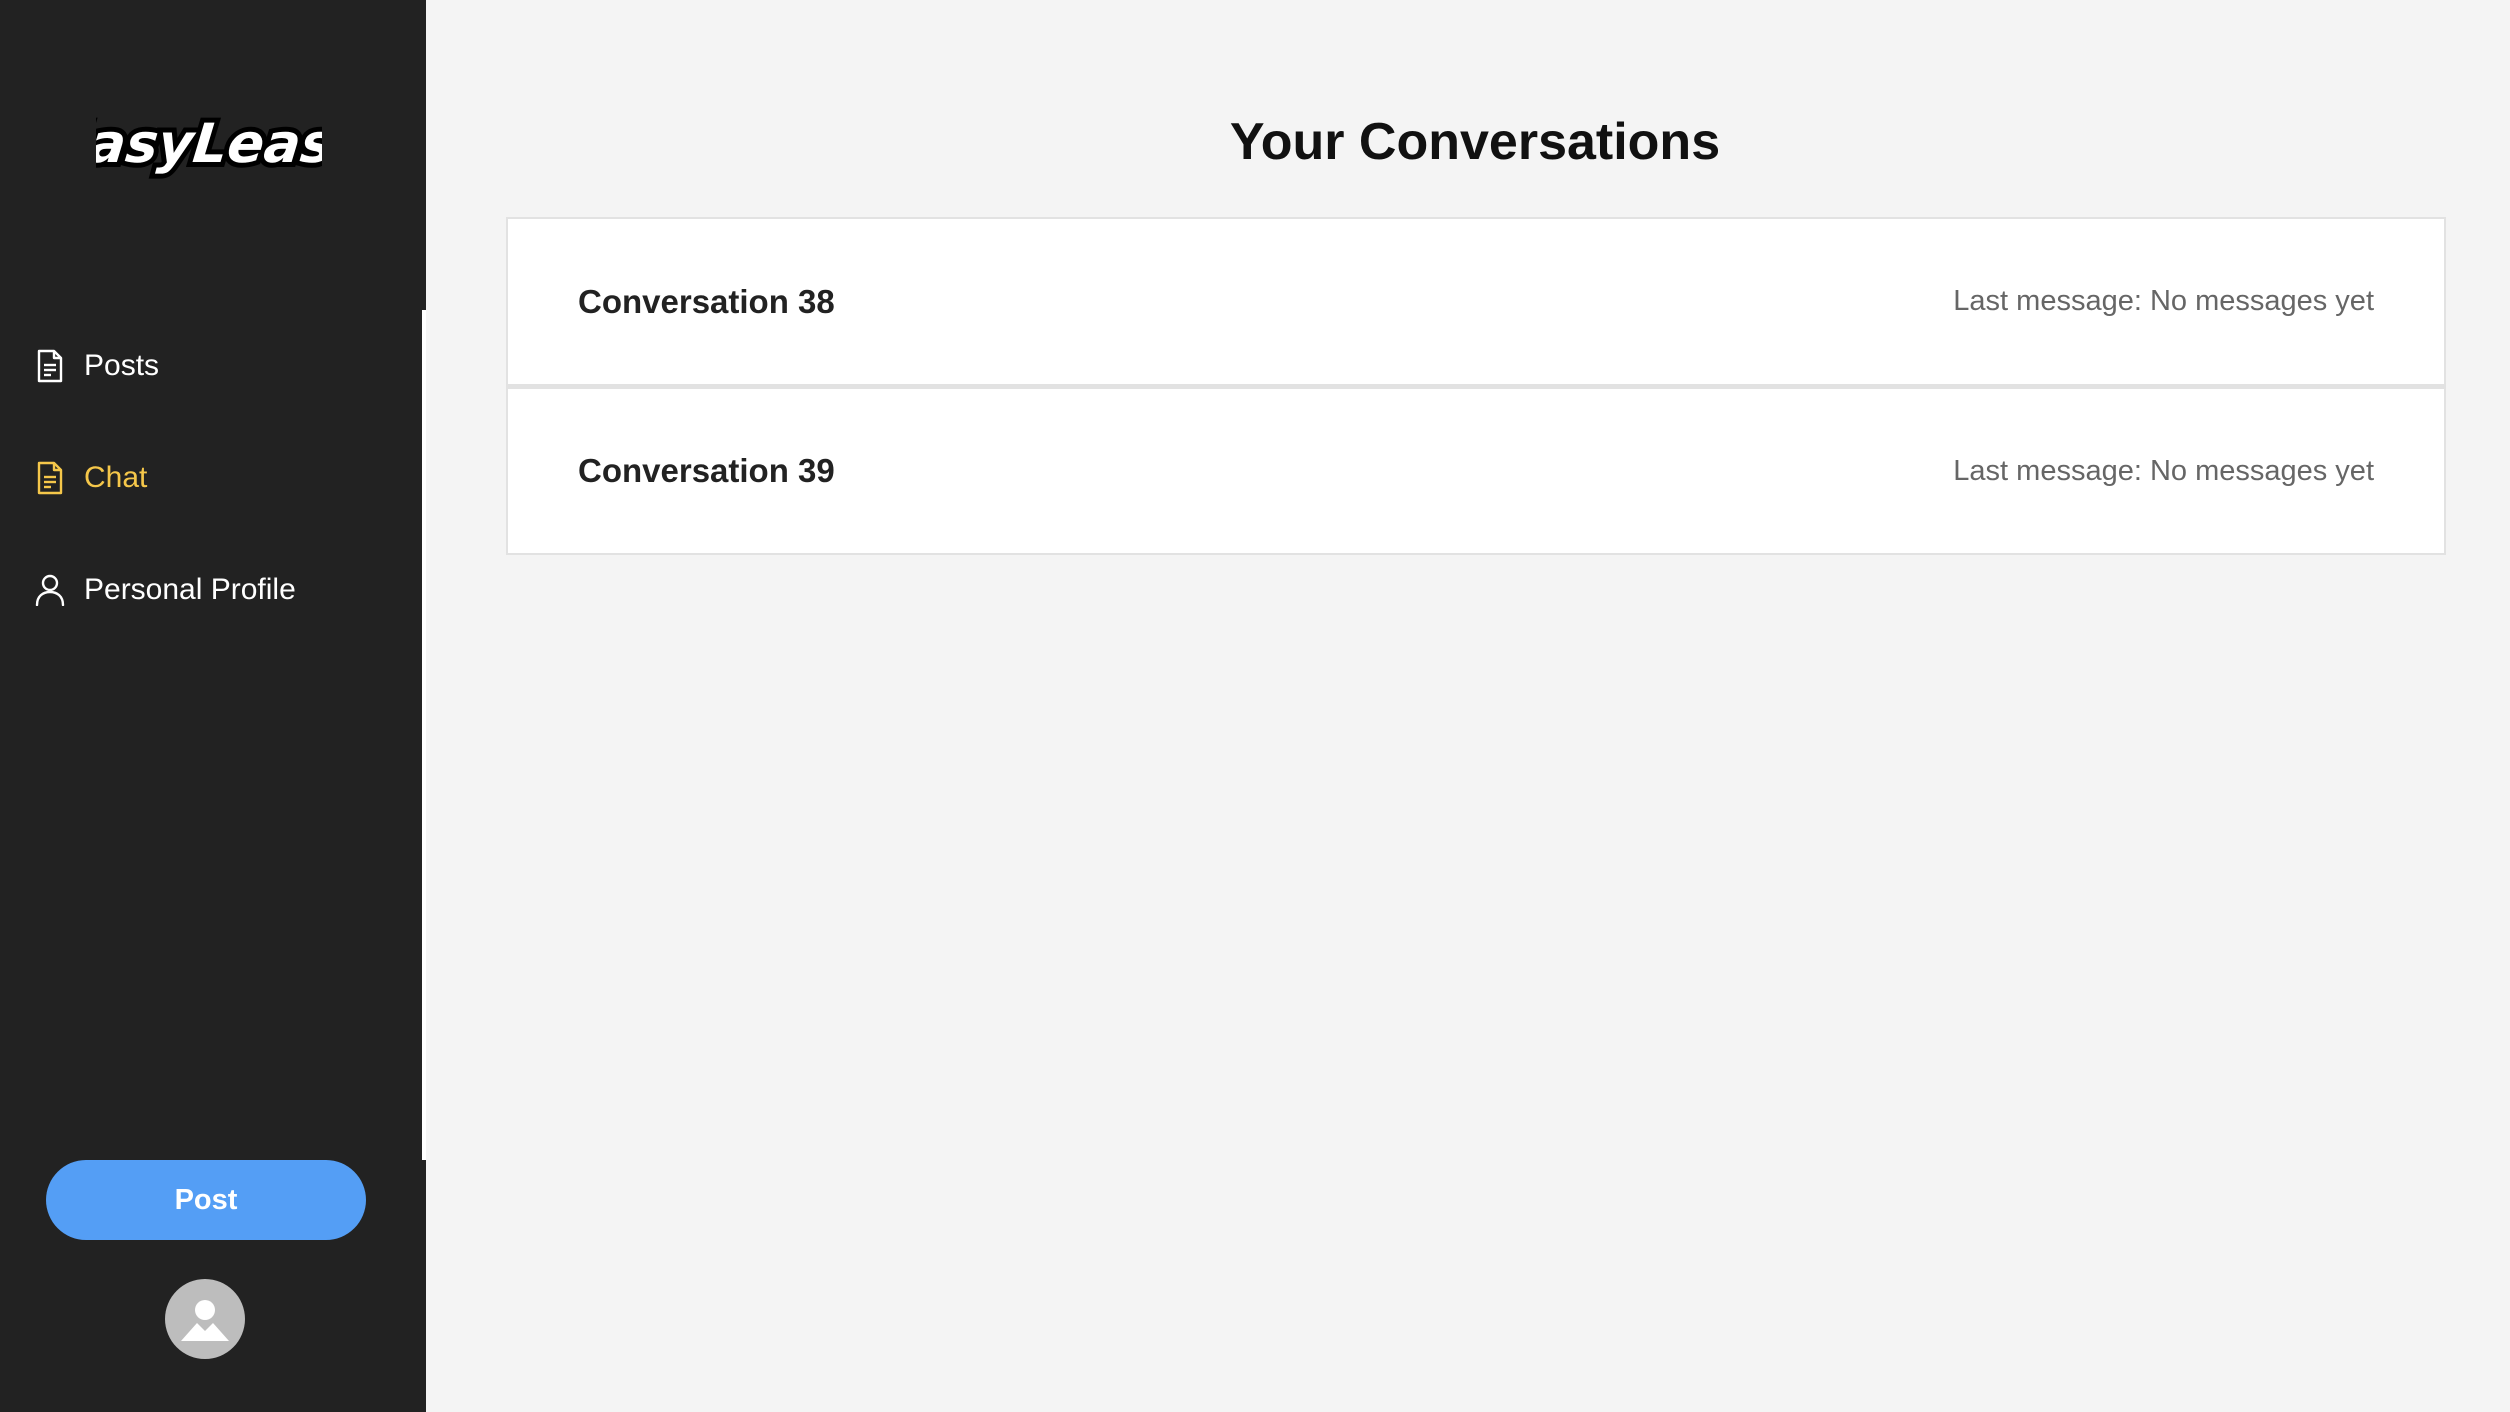 The width and height of the screenshot is (2510, 1412). What do you see at coordinates (219, 478) in the screenshot?
I see `sidebar-item-chat: Chat` at bounding box center [219, 478].